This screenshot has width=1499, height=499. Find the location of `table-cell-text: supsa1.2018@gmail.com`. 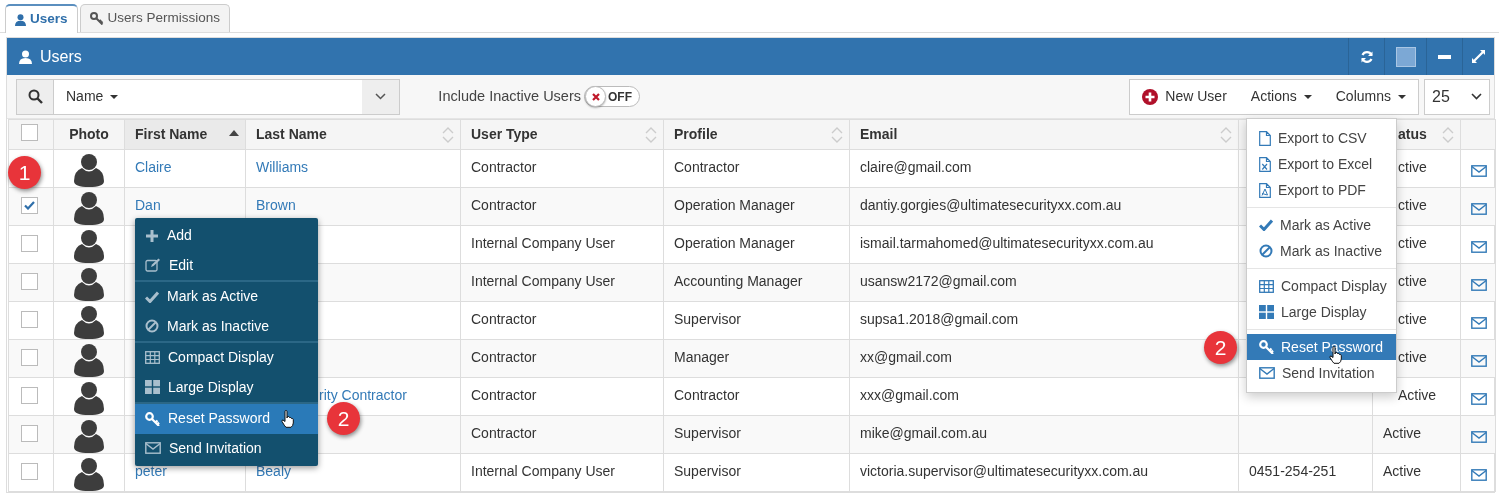

table-cell-text: supsa1.2018@gmail.com is located at coordinates (939, 319).